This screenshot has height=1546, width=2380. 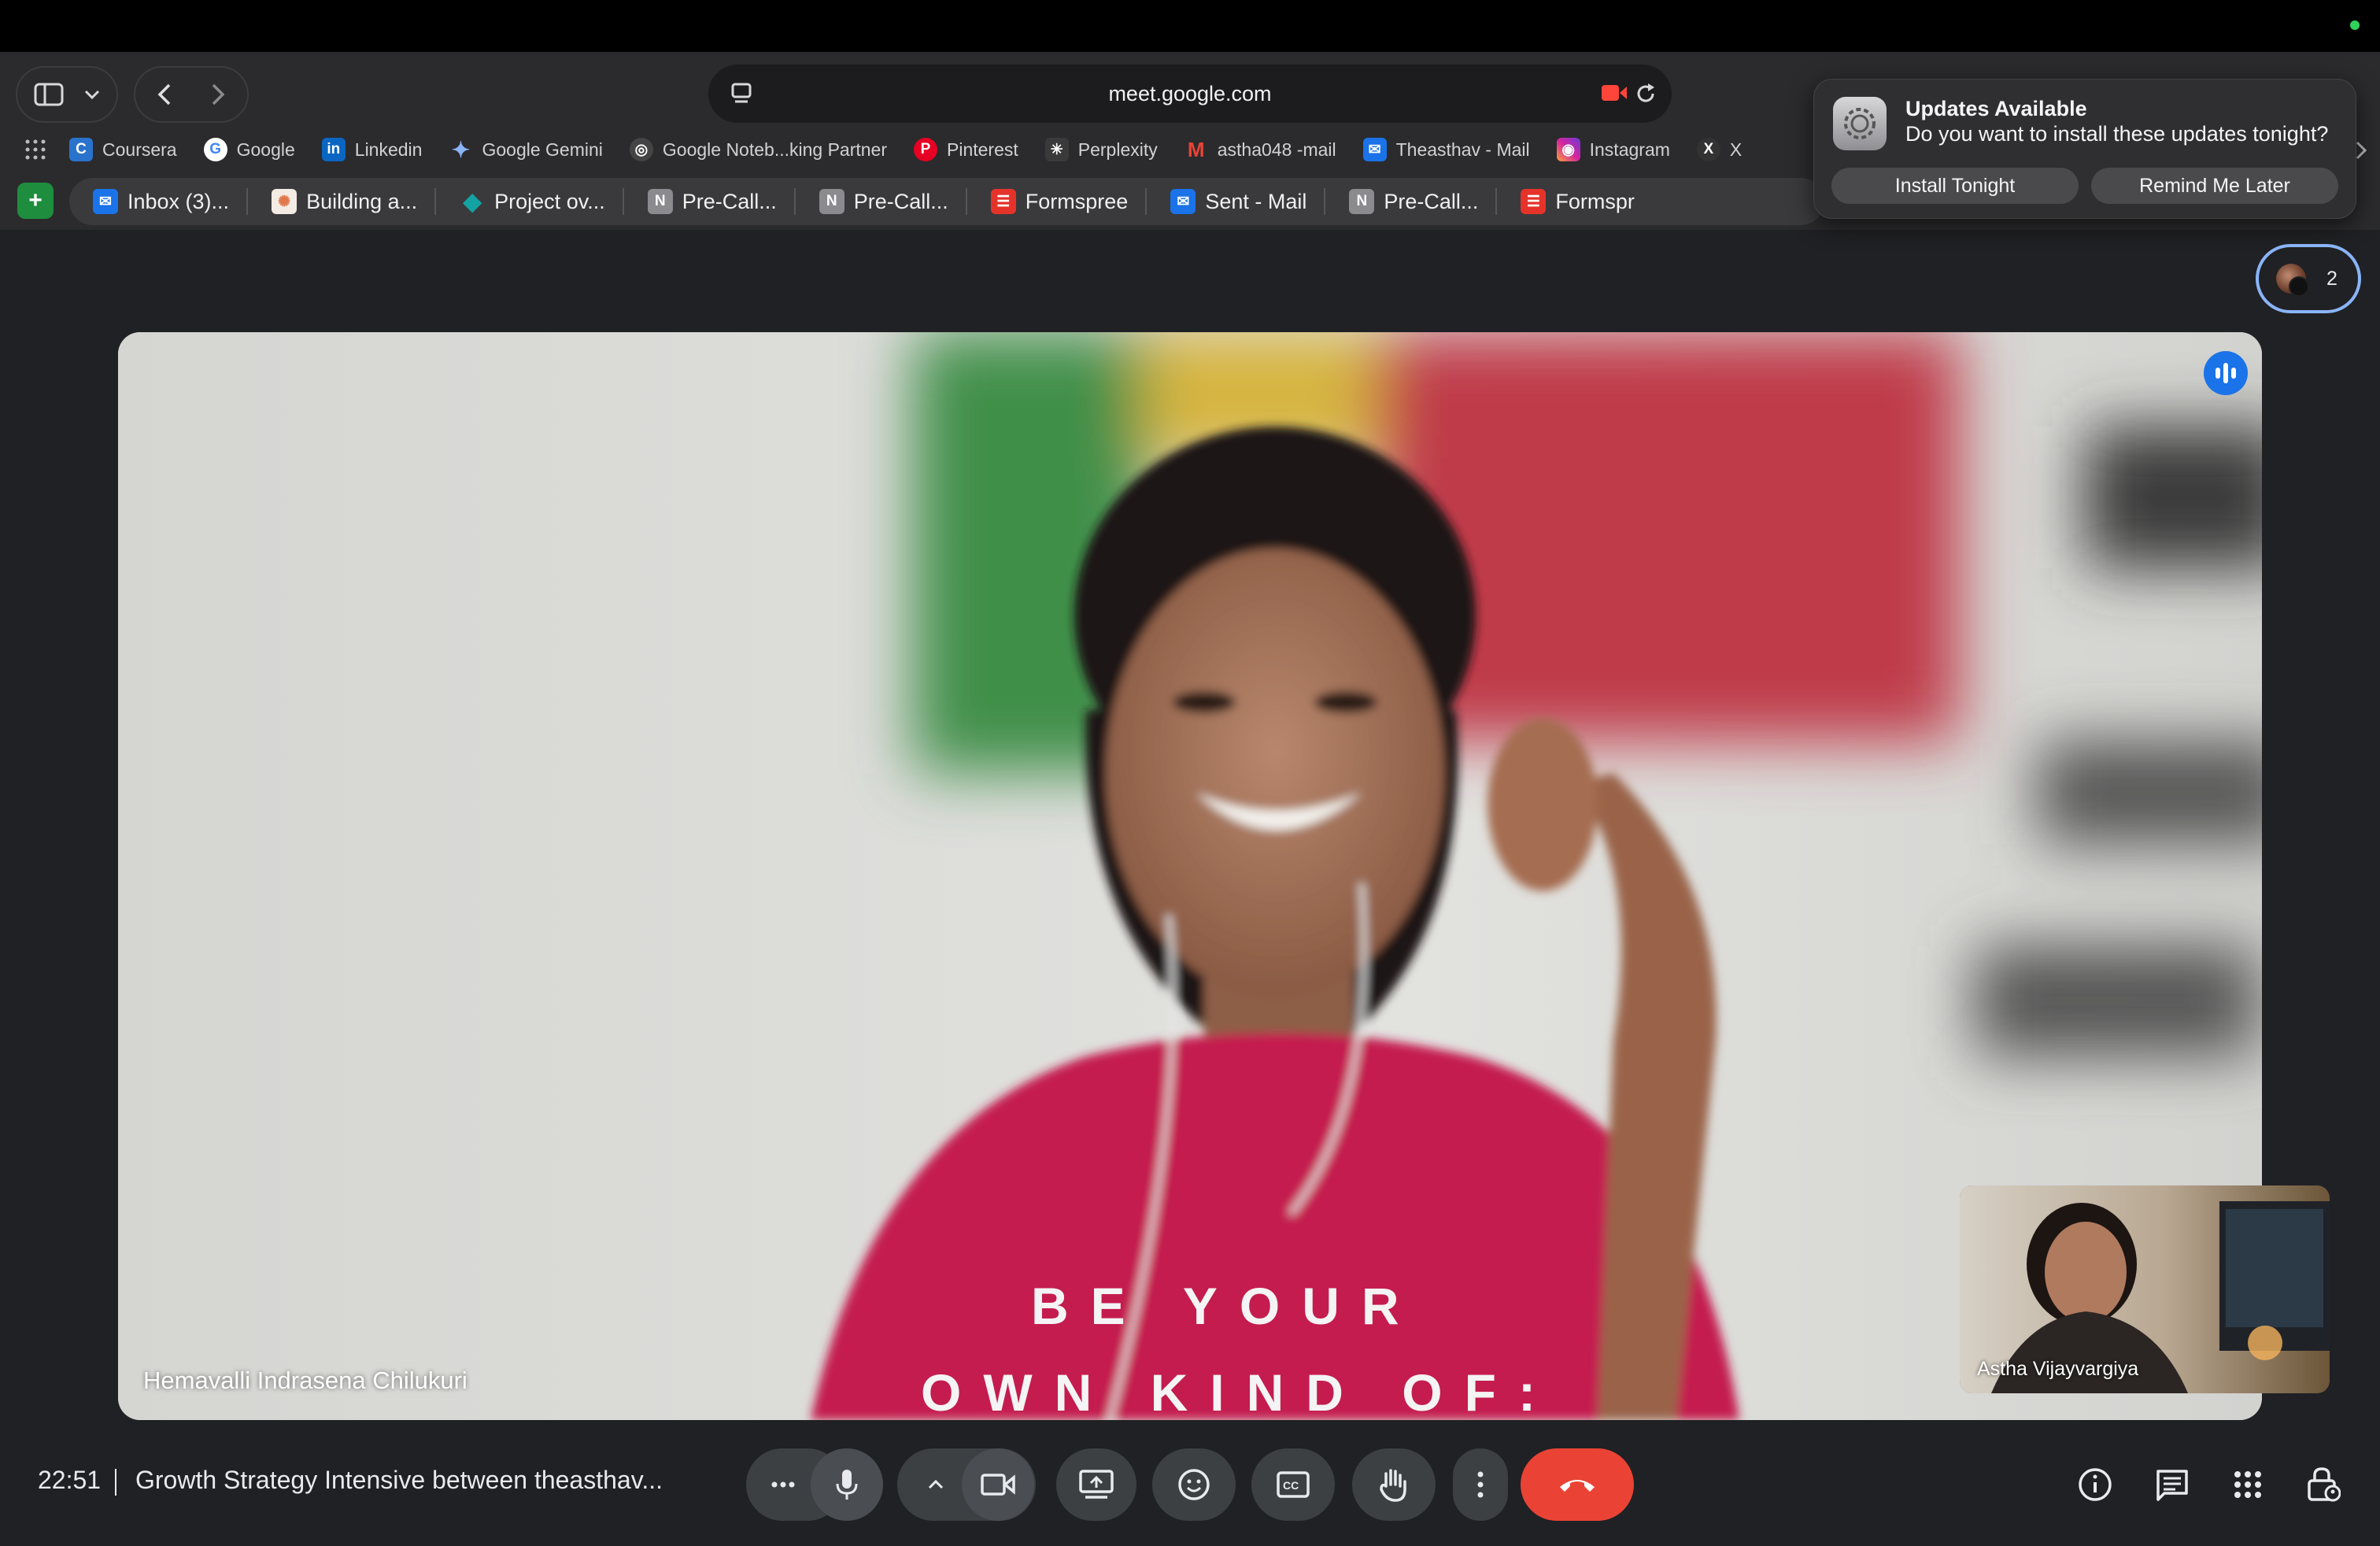 I want to click on raise-hand-icon, so click(x=1393, y=1486).